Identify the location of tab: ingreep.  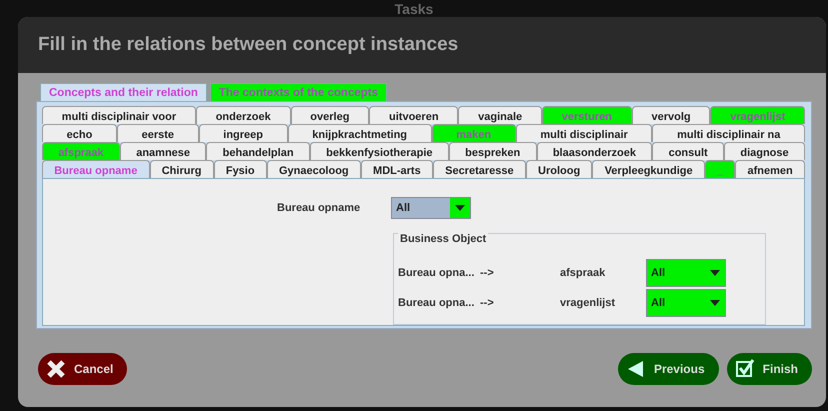
(243, 133).